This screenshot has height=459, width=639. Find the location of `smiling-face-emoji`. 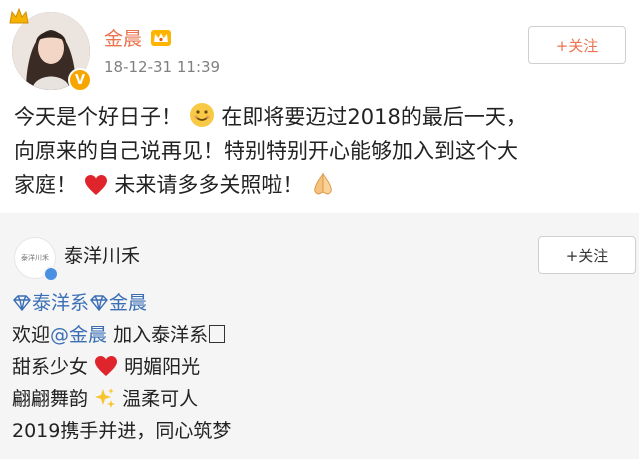

smiling-face-emoji is located at coordinates (201, 115).